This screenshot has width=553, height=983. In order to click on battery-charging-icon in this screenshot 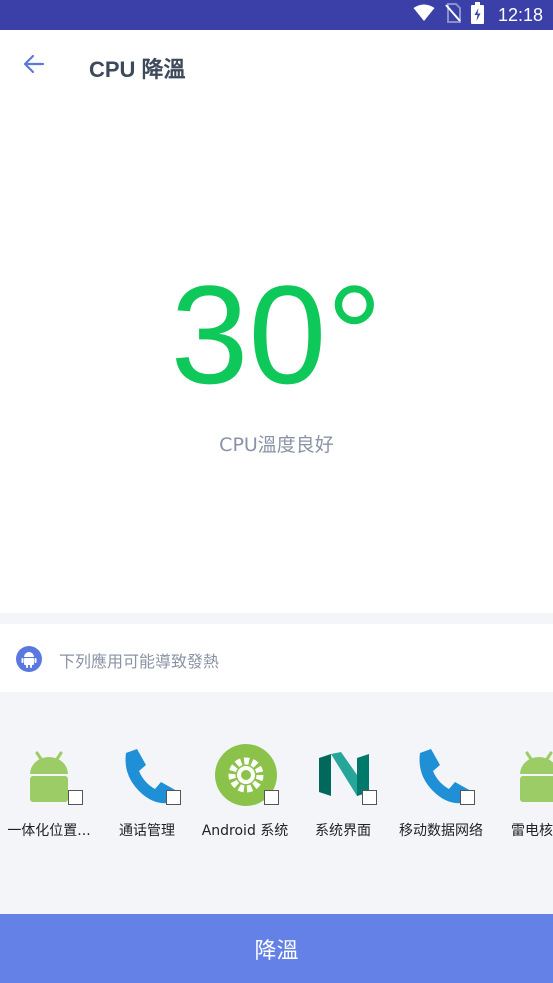, I will do `click(477, 15)`.